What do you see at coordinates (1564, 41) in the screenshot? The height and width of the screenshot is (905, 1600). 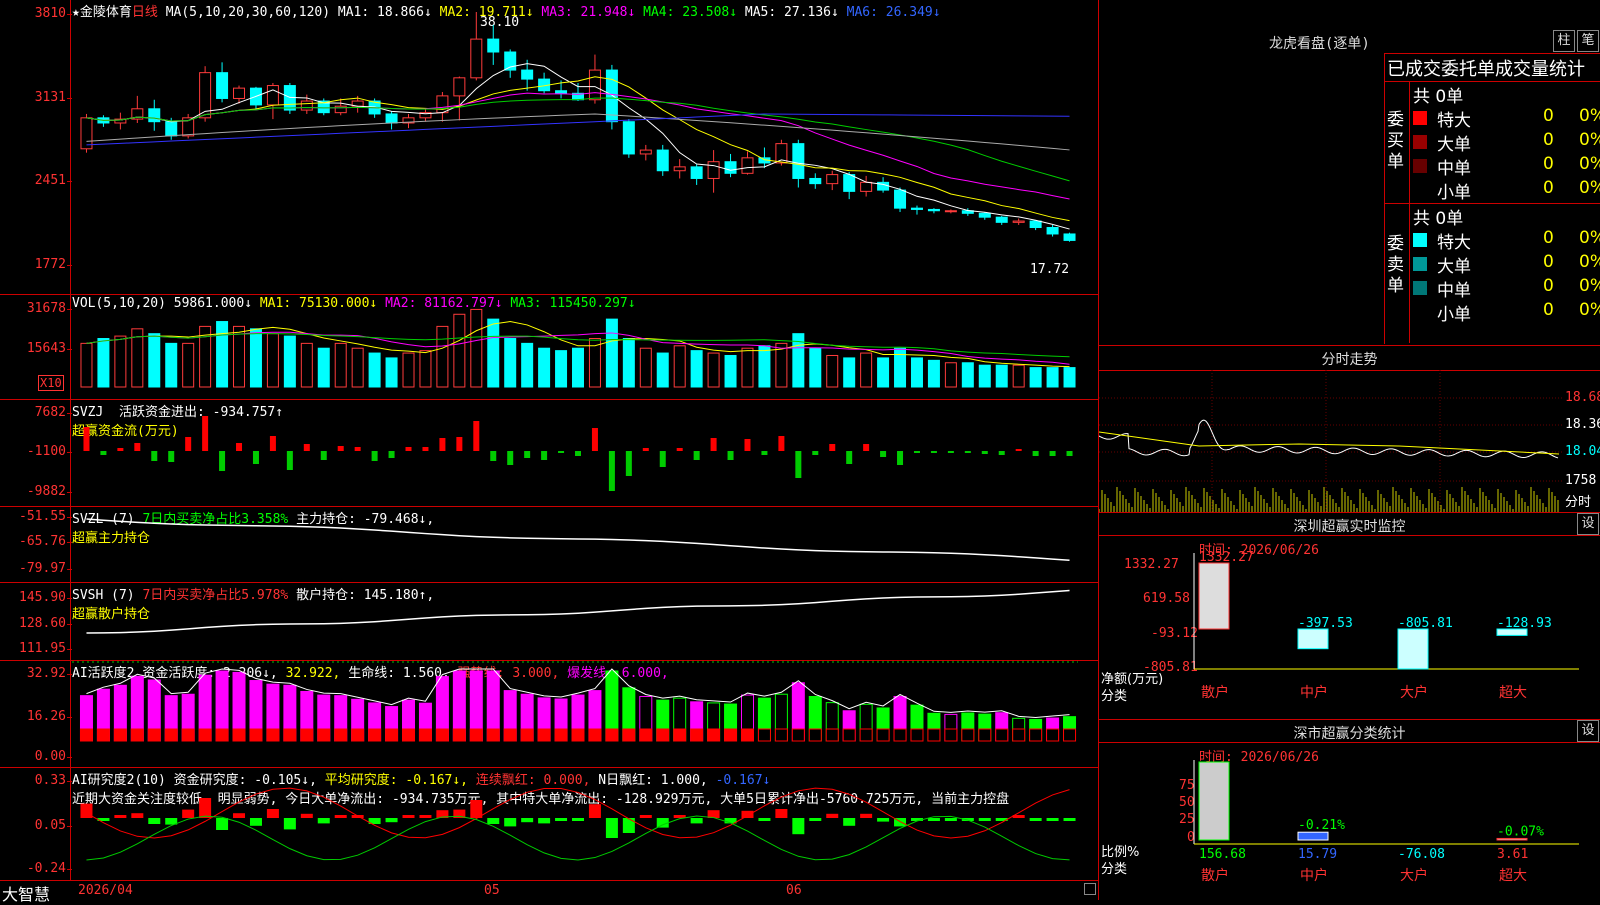 I see `bar-mode-button: 柱` at bounding box center [1564, 41].